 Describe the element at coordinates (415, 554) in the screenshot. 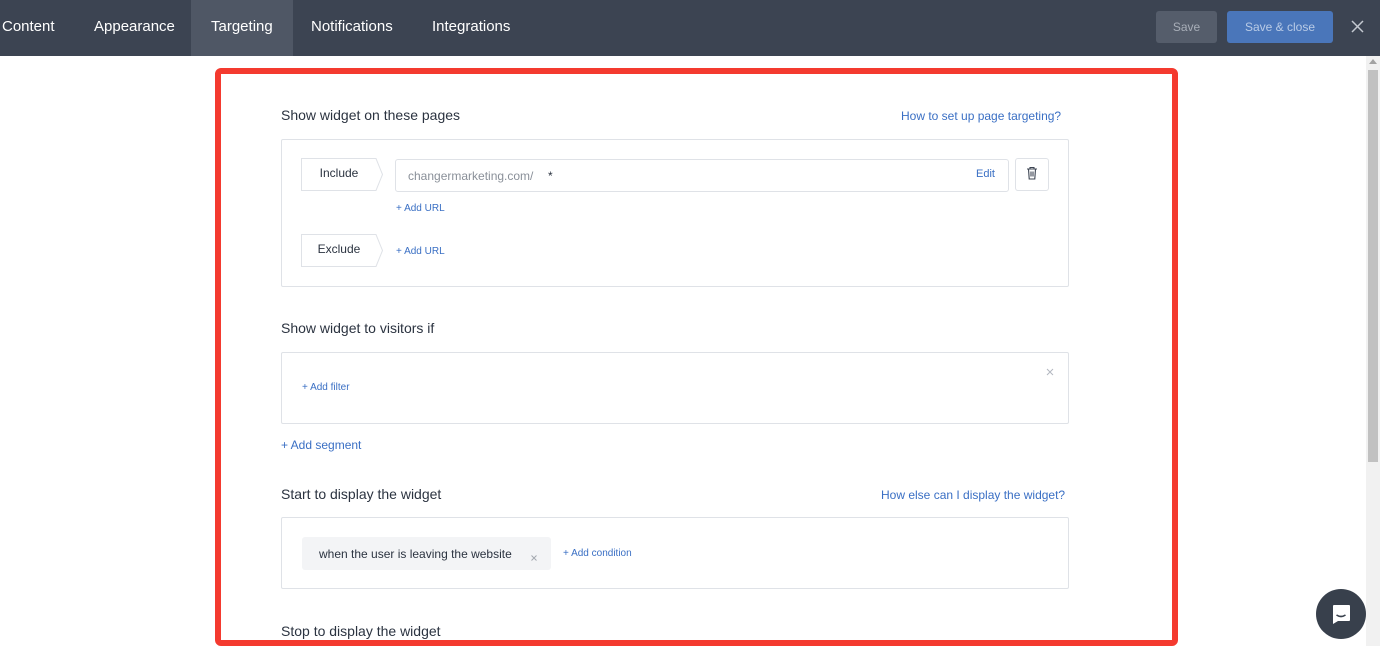

I see `condition-chip-label: when the user is leaving the website` at that location.